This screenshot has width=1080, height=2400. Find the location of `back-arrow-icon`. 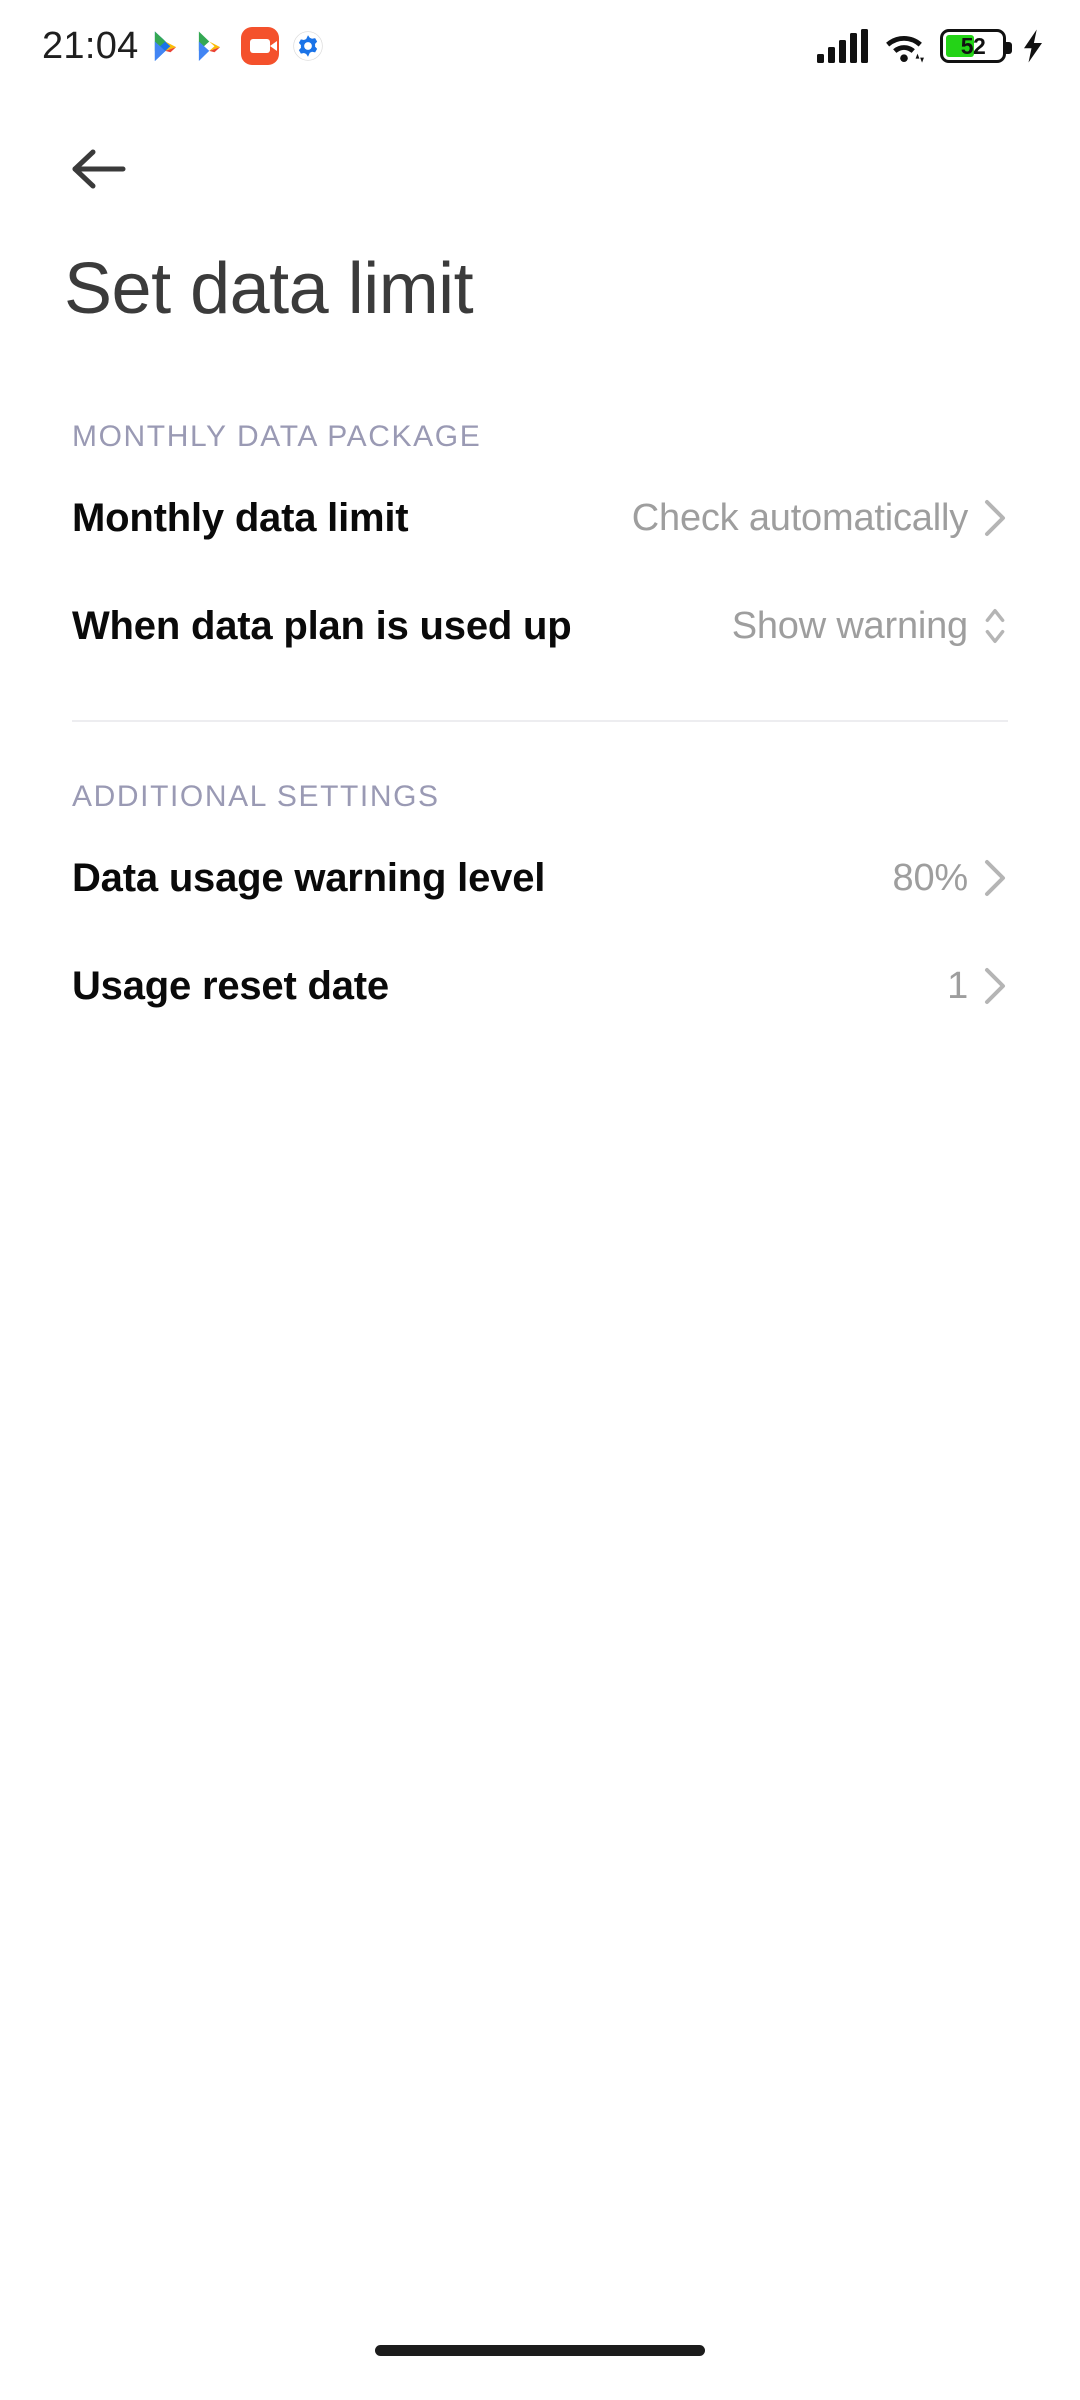

back-arrow-icon is located at coordinates (99, 169).